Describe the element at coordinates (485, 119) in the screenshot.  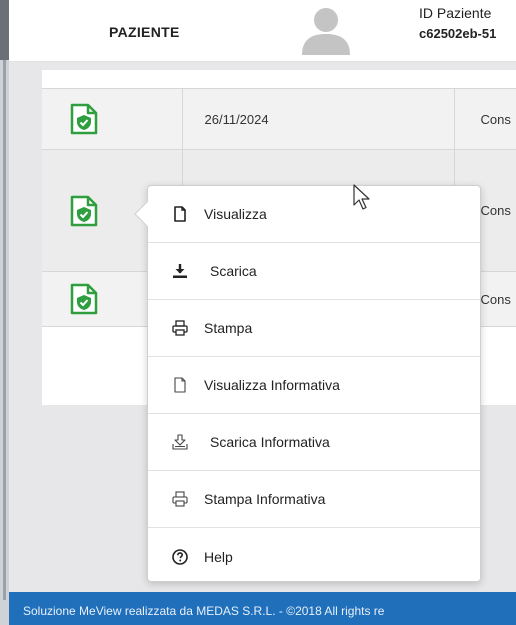
I see `doc-type: Cons` at that location.